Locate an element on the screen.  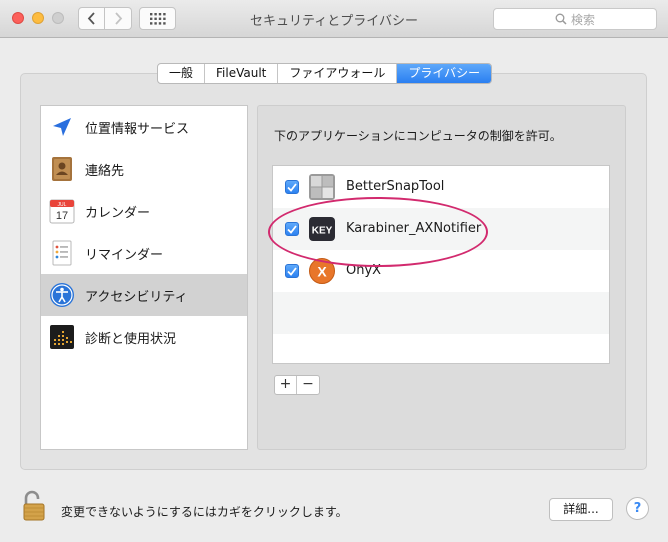
remove-app-button: − is located at coordinates (308, 385).